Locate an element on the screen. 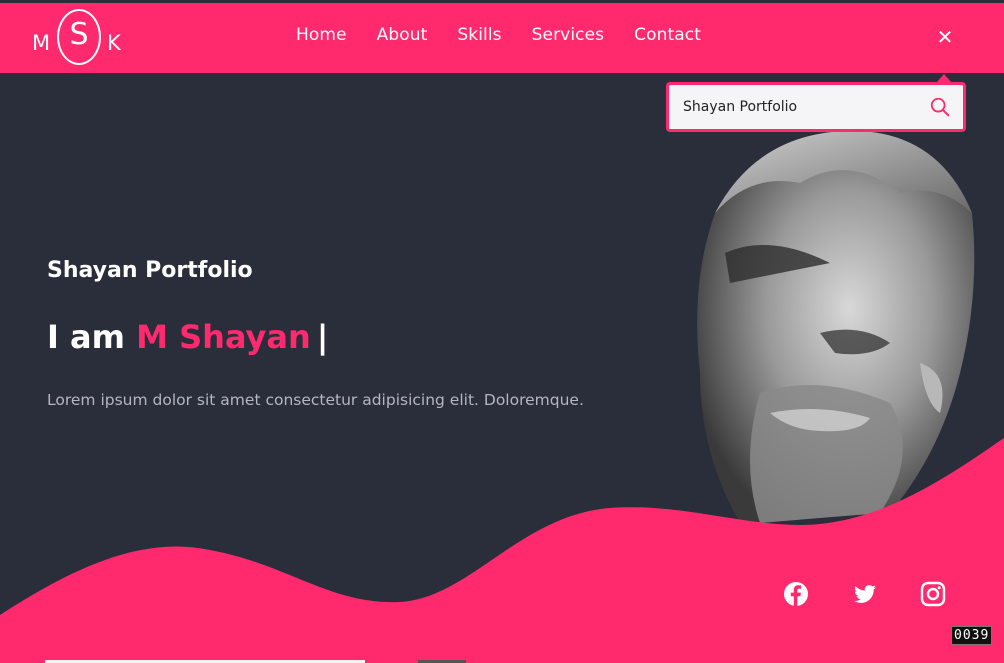 The image size is (1004, 663). close-search-button: ✕ is located at coordinates (945, 37).